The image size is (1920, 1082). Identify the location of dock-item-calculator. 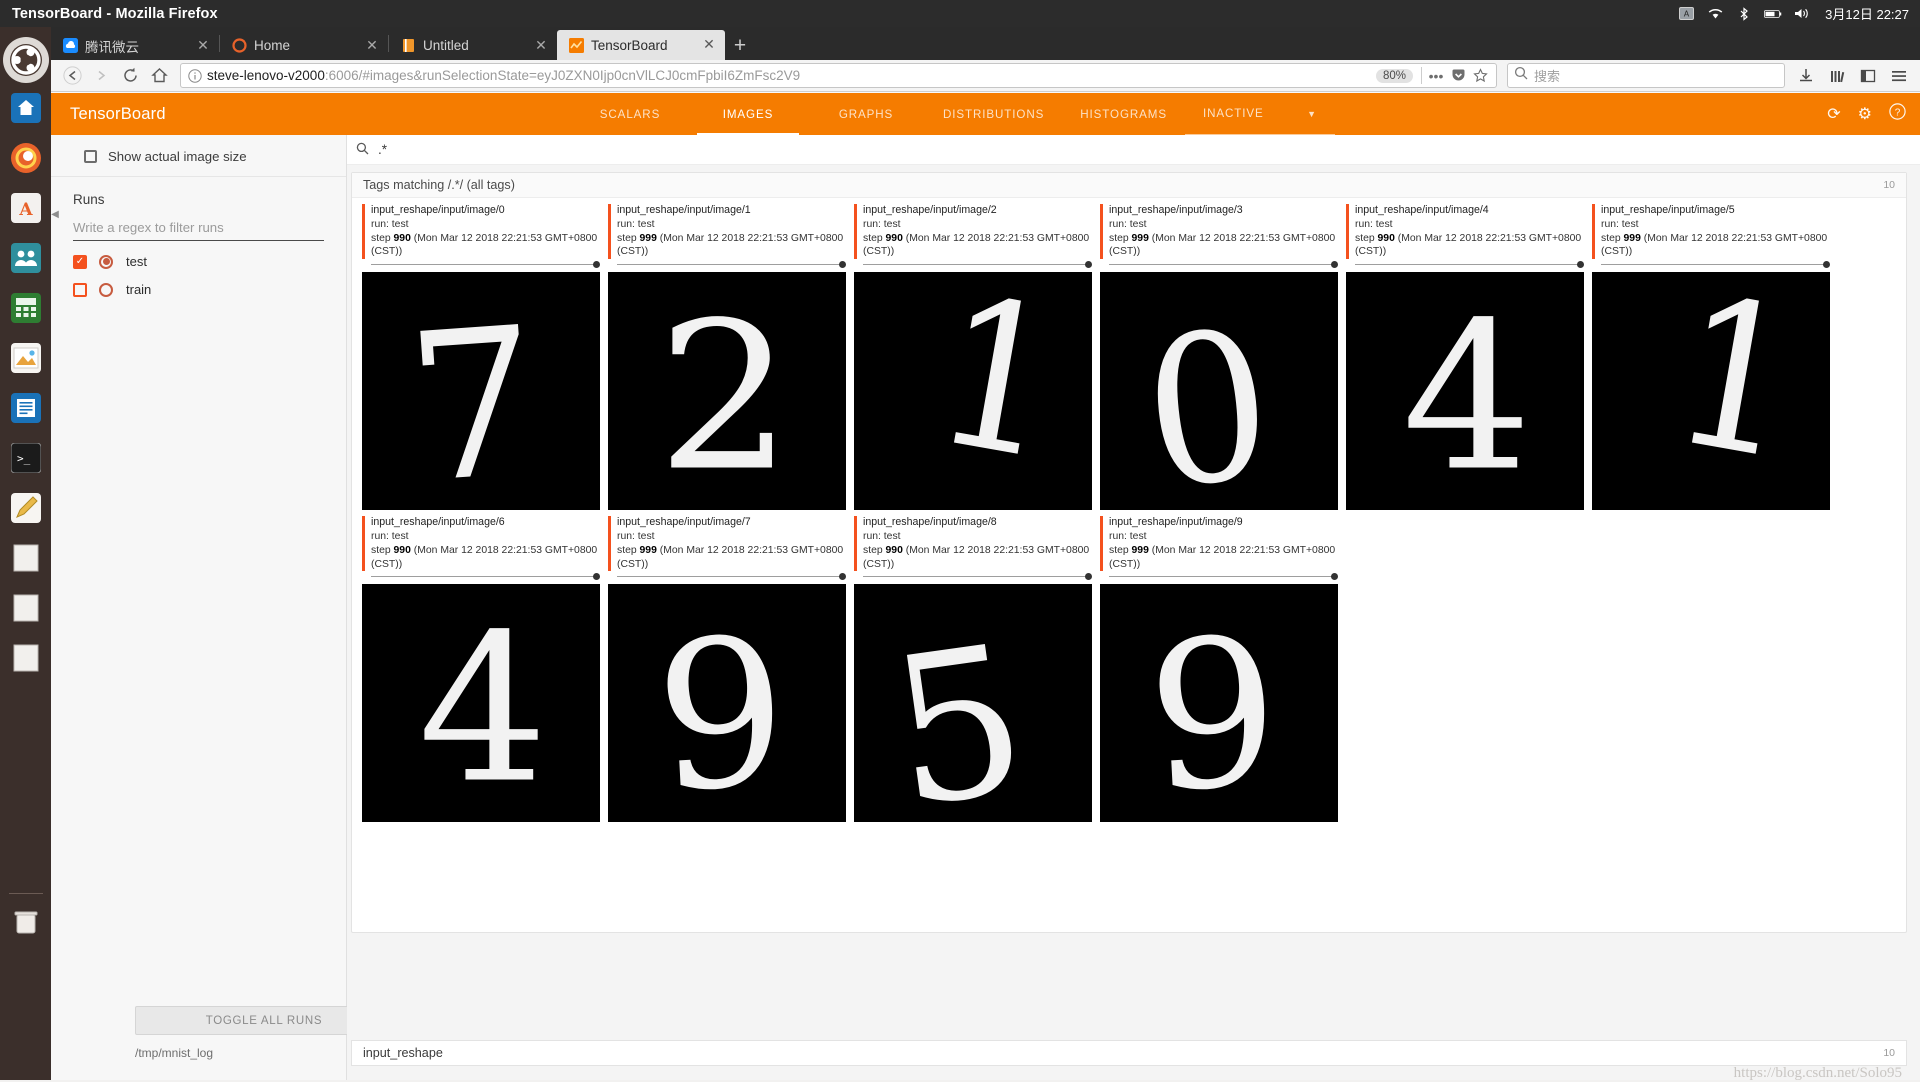
(26, 308).